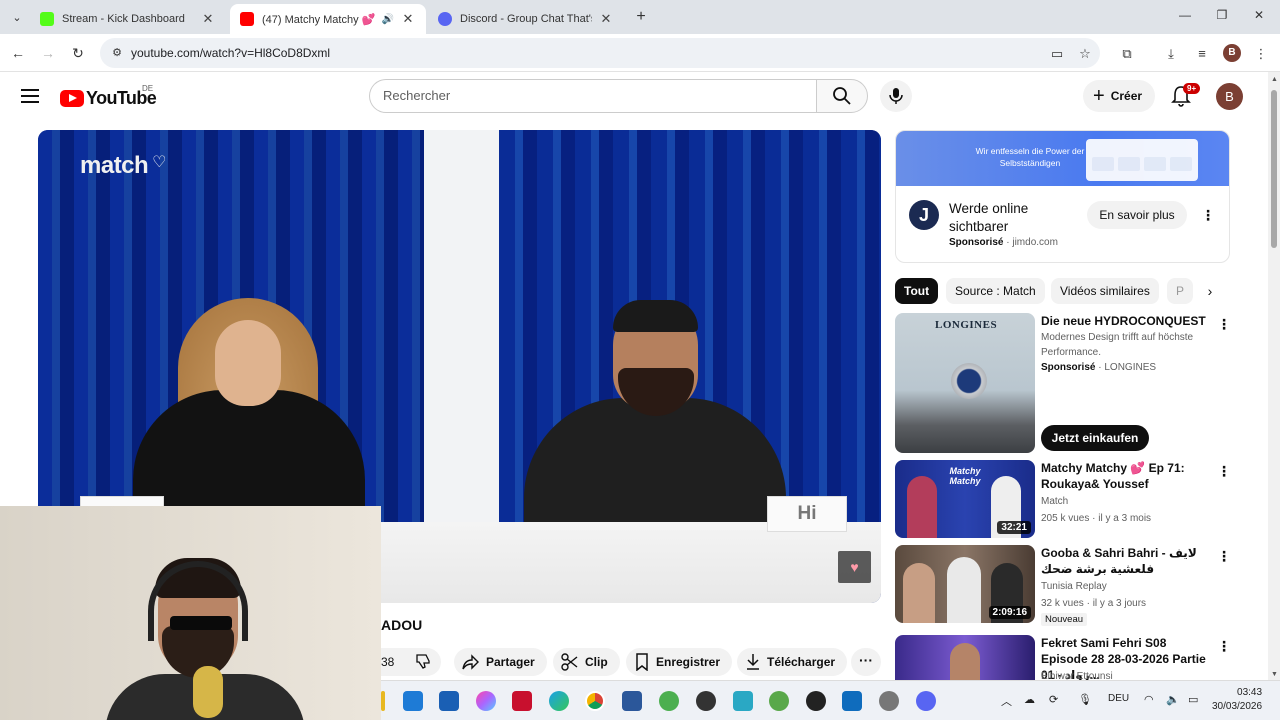  I want to click on download-button: Télécharger, so click(792, 662).